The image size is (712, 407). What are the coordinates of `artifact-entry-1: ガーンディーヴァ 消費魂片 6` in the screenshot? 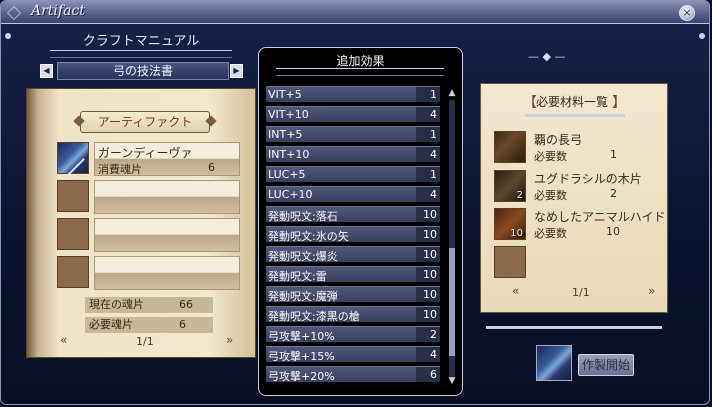 It's located at (167, 159).